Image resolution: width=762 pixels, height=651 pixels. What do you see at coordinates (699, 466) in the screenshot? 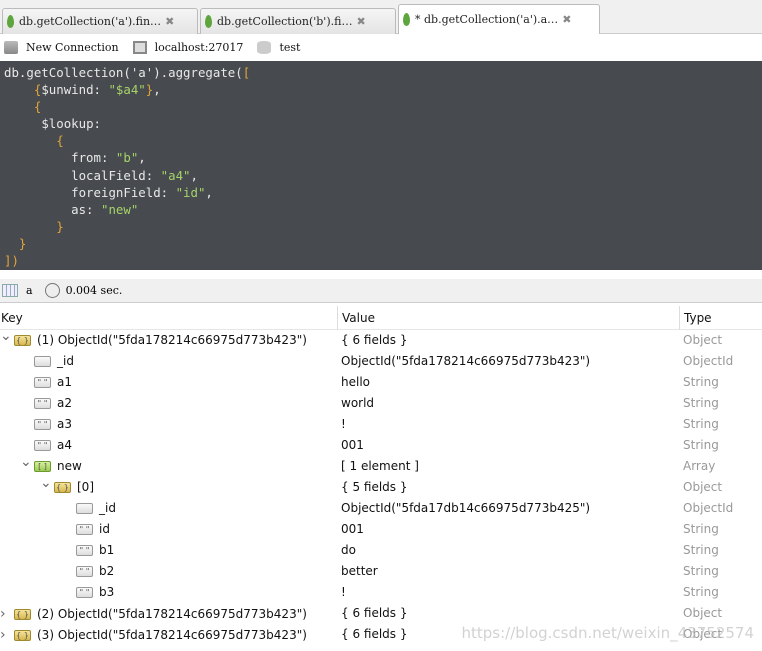
I see `type-cell: Array` at bounding box center [699, 466].